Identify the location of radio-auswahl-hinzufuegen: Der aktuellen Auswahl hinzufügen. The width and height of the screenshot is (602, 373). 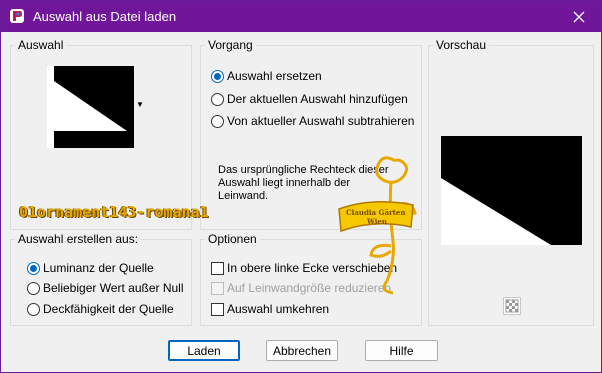
(309, 99).